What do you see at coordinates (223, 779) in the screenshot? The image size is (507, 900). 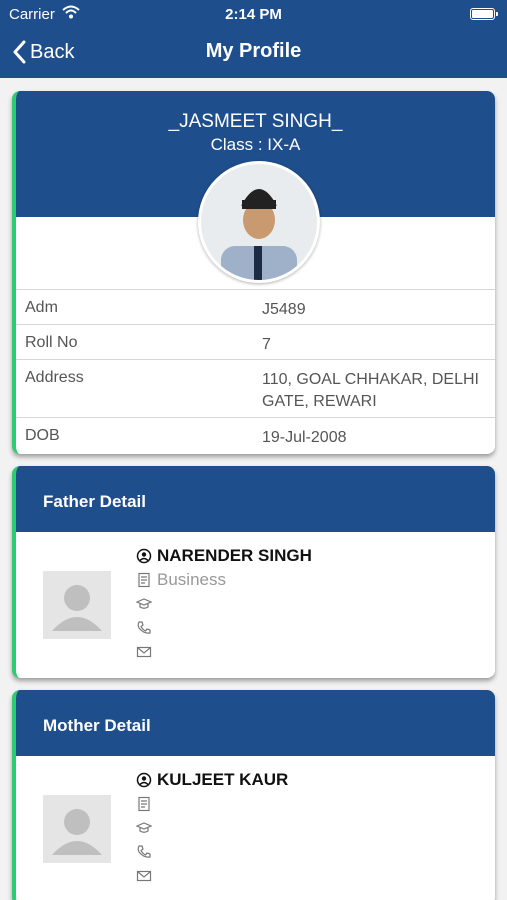 I see `mother-name: KULJEET KAUR` at bounding box center [223, 779].